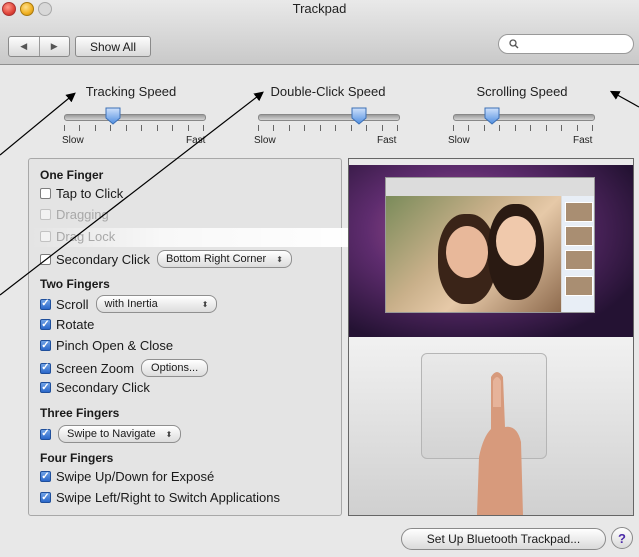 Image resolution: width=639 pixels, height=557 pixels. I want to click on double-click-speed-slider, so click(329, 122).